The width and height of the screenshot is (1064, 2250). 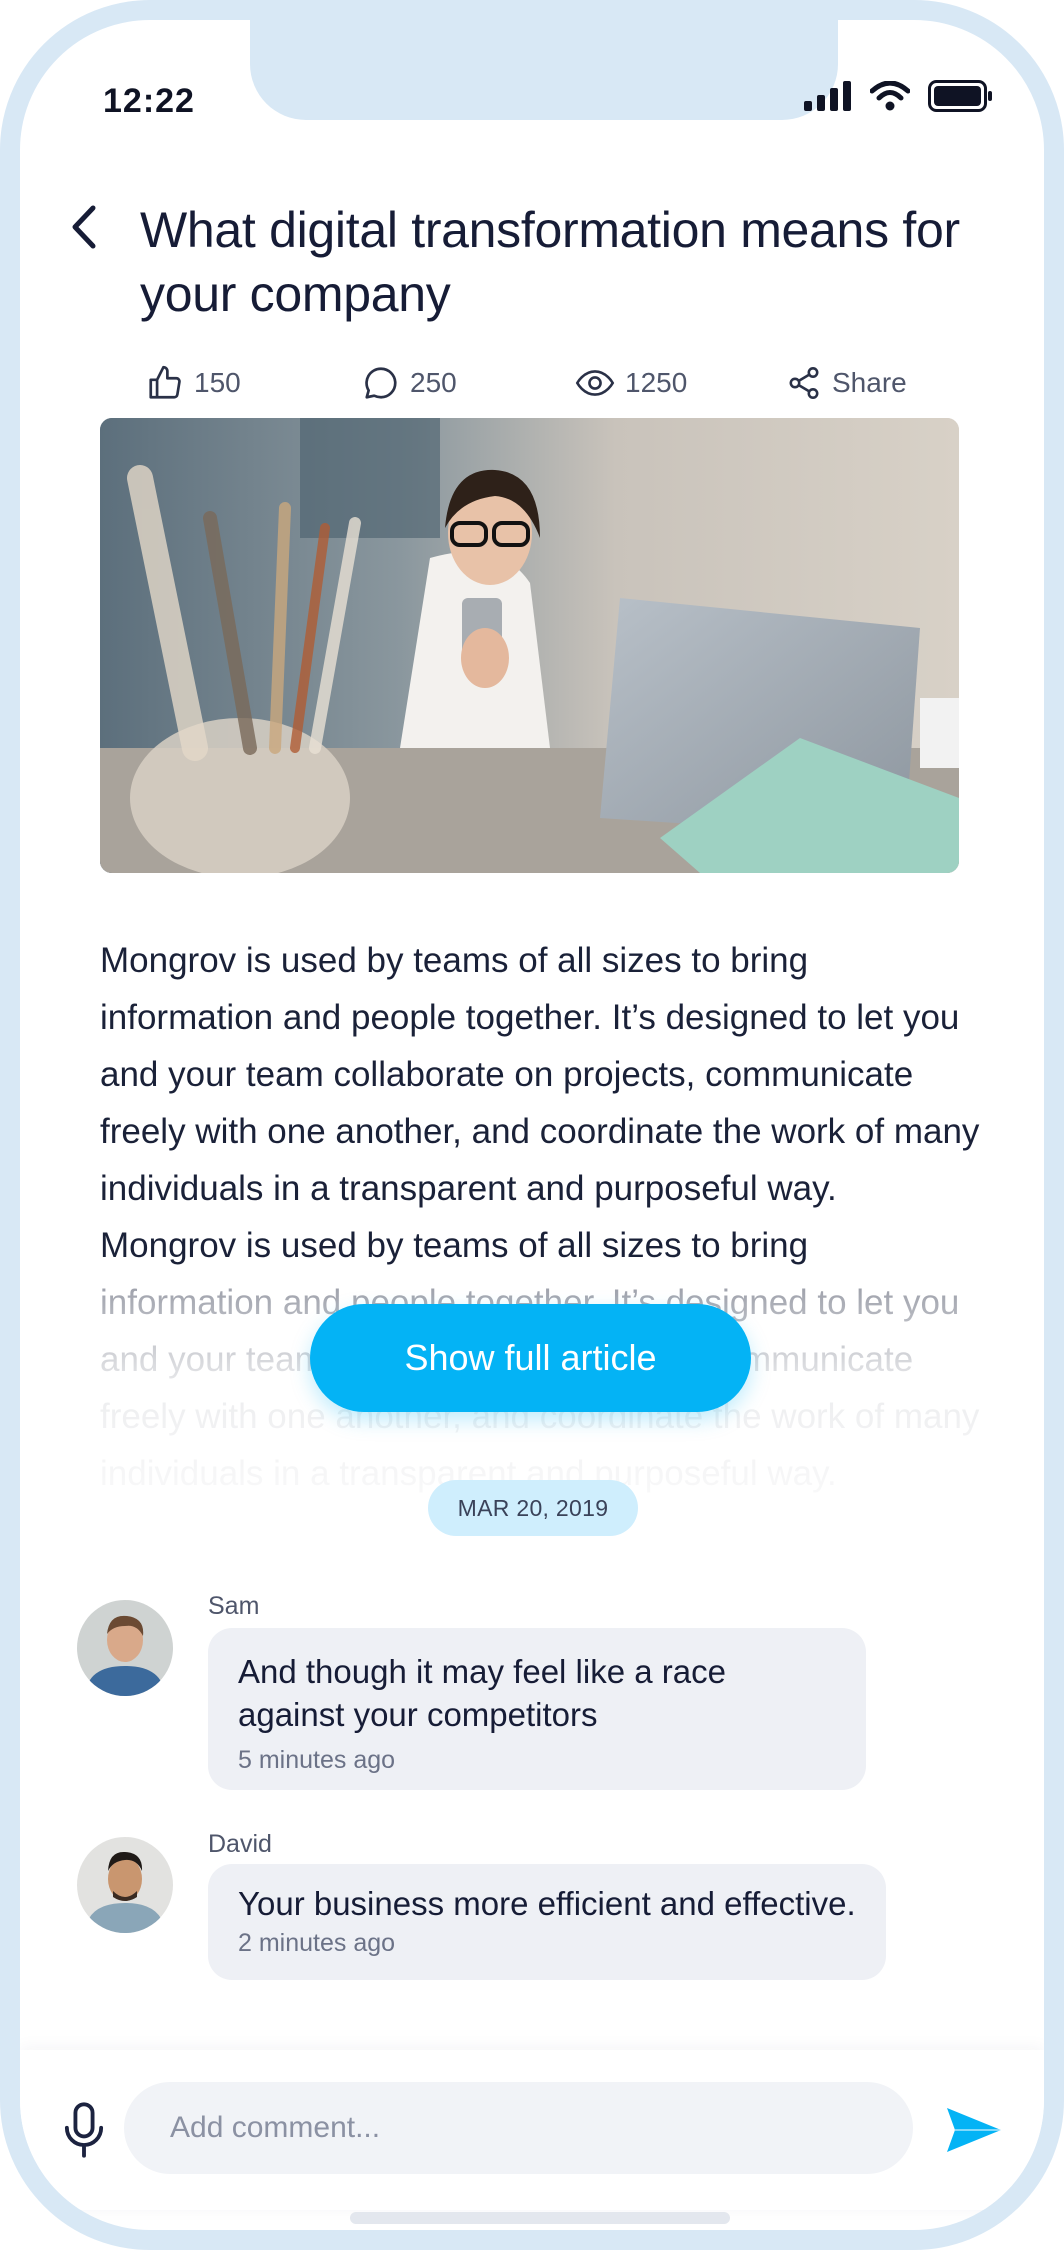 I want to click on share-button: Share, so click(x=846, y=383).